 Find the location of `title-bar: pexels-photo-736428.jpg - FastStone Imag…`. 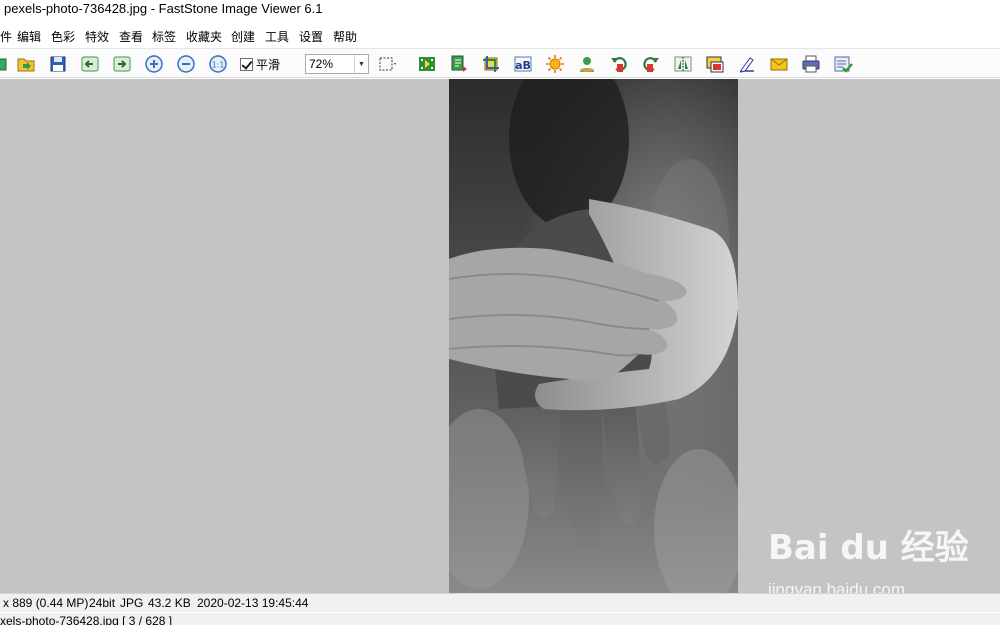

title-bar: pexels-photo-736428.jpg - FastStone Imag… is located at coordinates (500, 11).